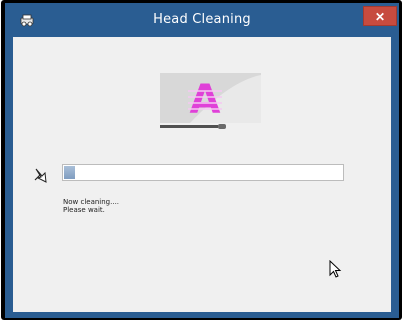  Describe the element at coordinates (380, 16) in the screenshot. I see `close-button: ✕` at that location.